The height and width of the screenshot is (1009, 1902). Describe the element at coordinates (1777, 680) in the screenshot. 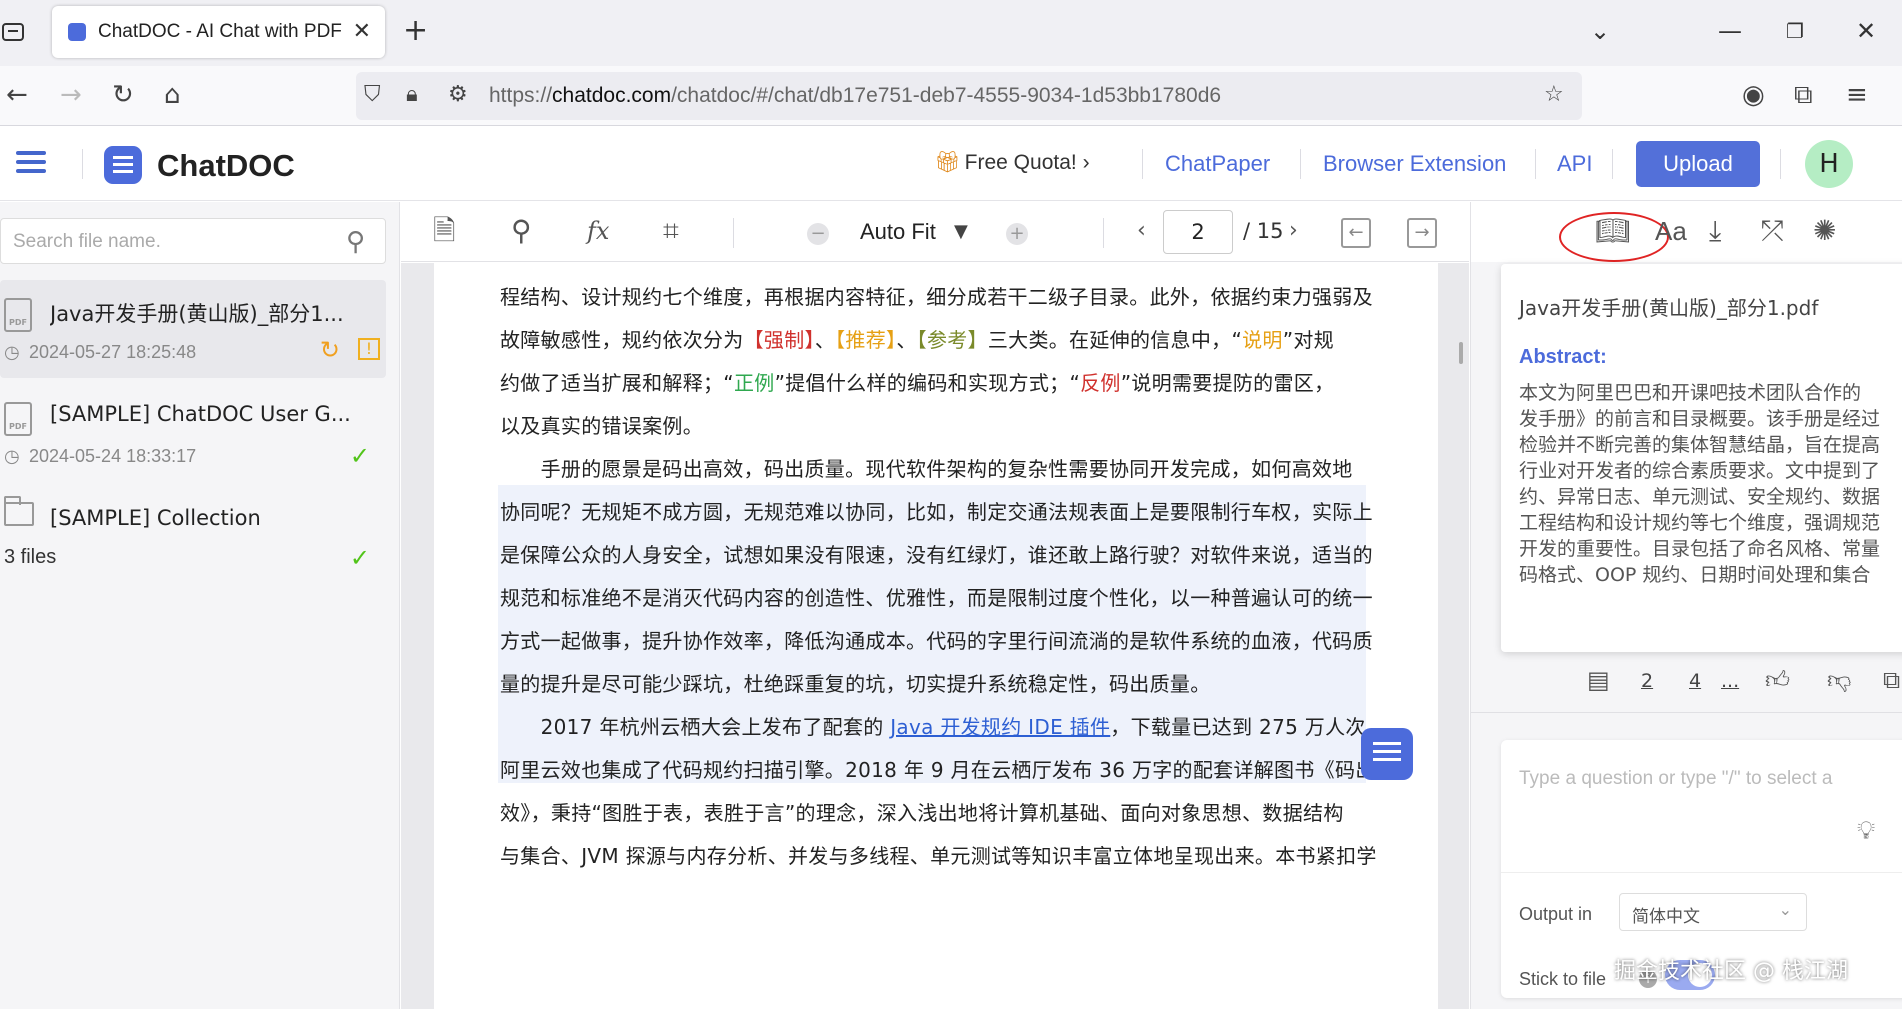

I see `thumbs-up-icon: 👍︎` at that location.